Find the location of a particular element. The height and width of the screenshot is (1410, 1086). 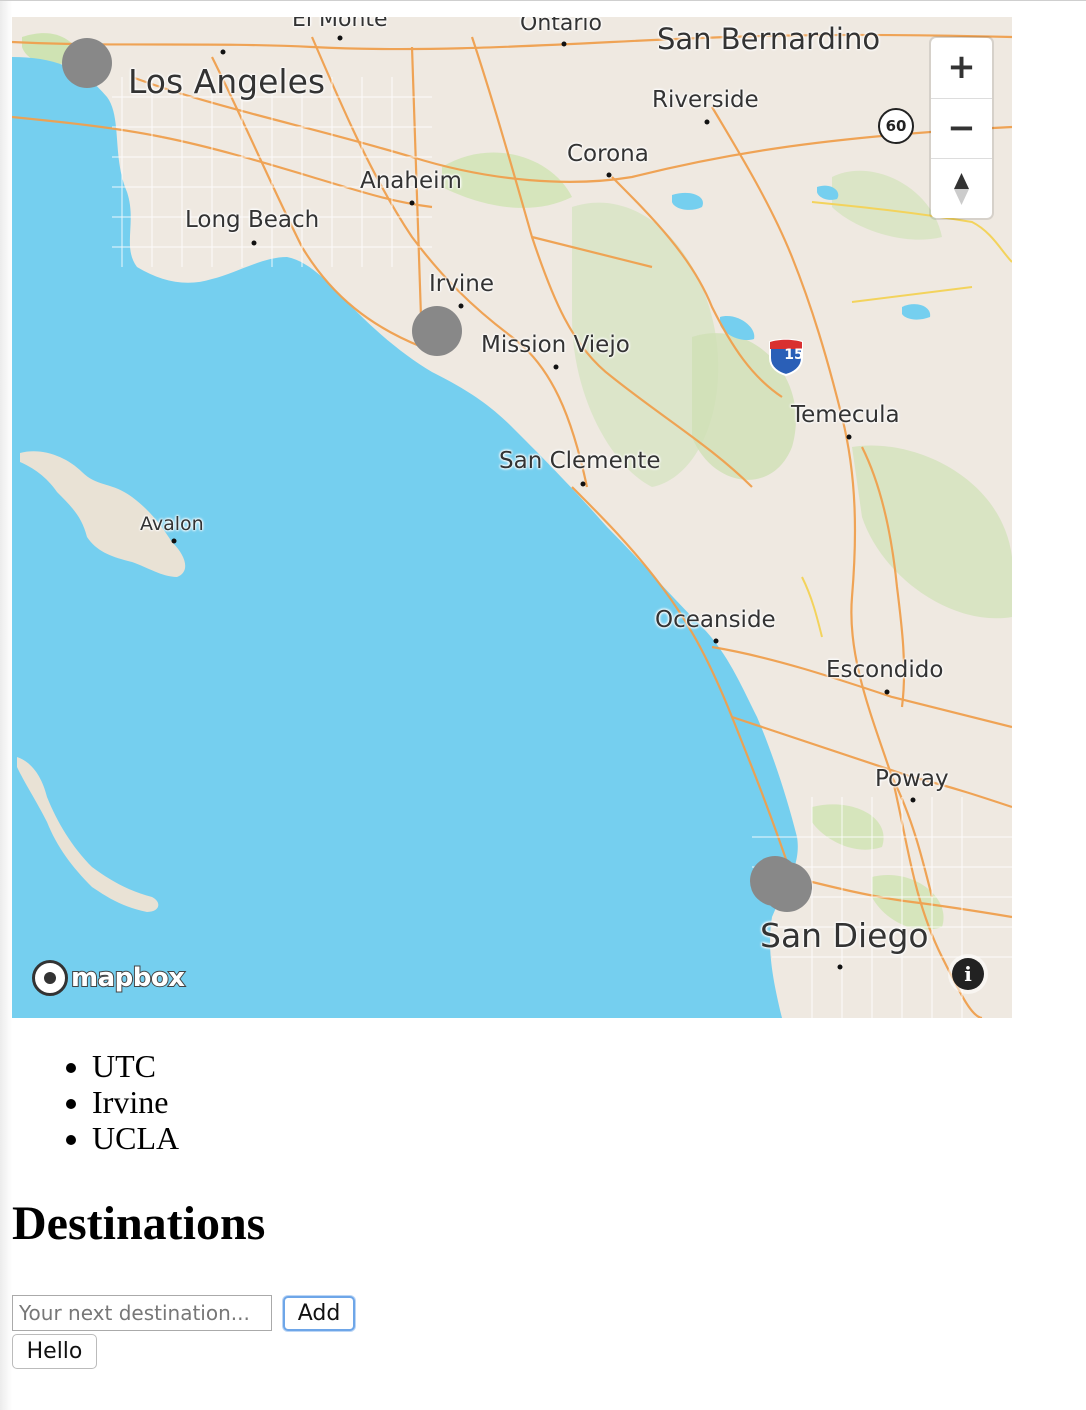

place-label-los-angeles: Los Angeles is located at coordinates (227, 81).